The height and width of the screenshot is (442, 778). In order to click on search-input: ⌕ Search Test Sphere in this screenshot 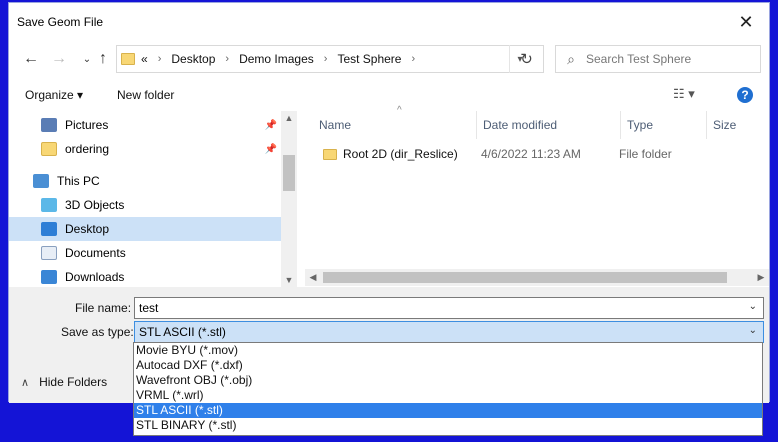, I will do `click(658, 59)`.